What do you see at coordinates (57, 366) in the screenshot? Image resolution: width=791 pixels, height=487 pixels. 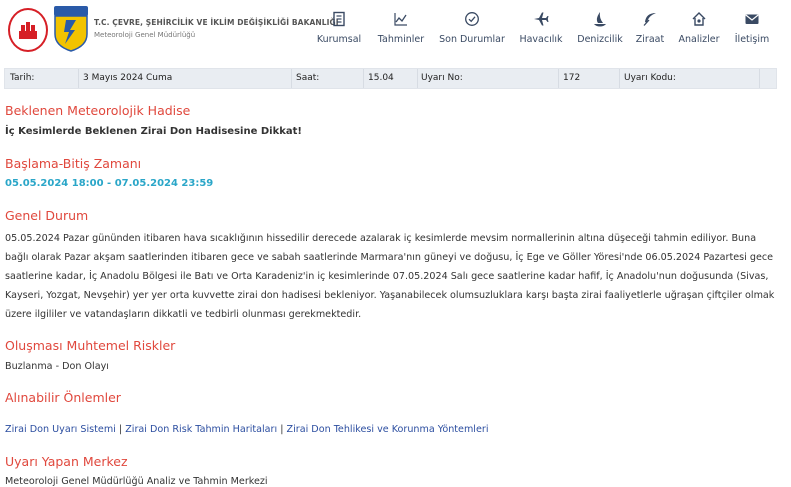 I see `risk-text: Buzlanma - Don Olayı` at bounding box center [57, 366].